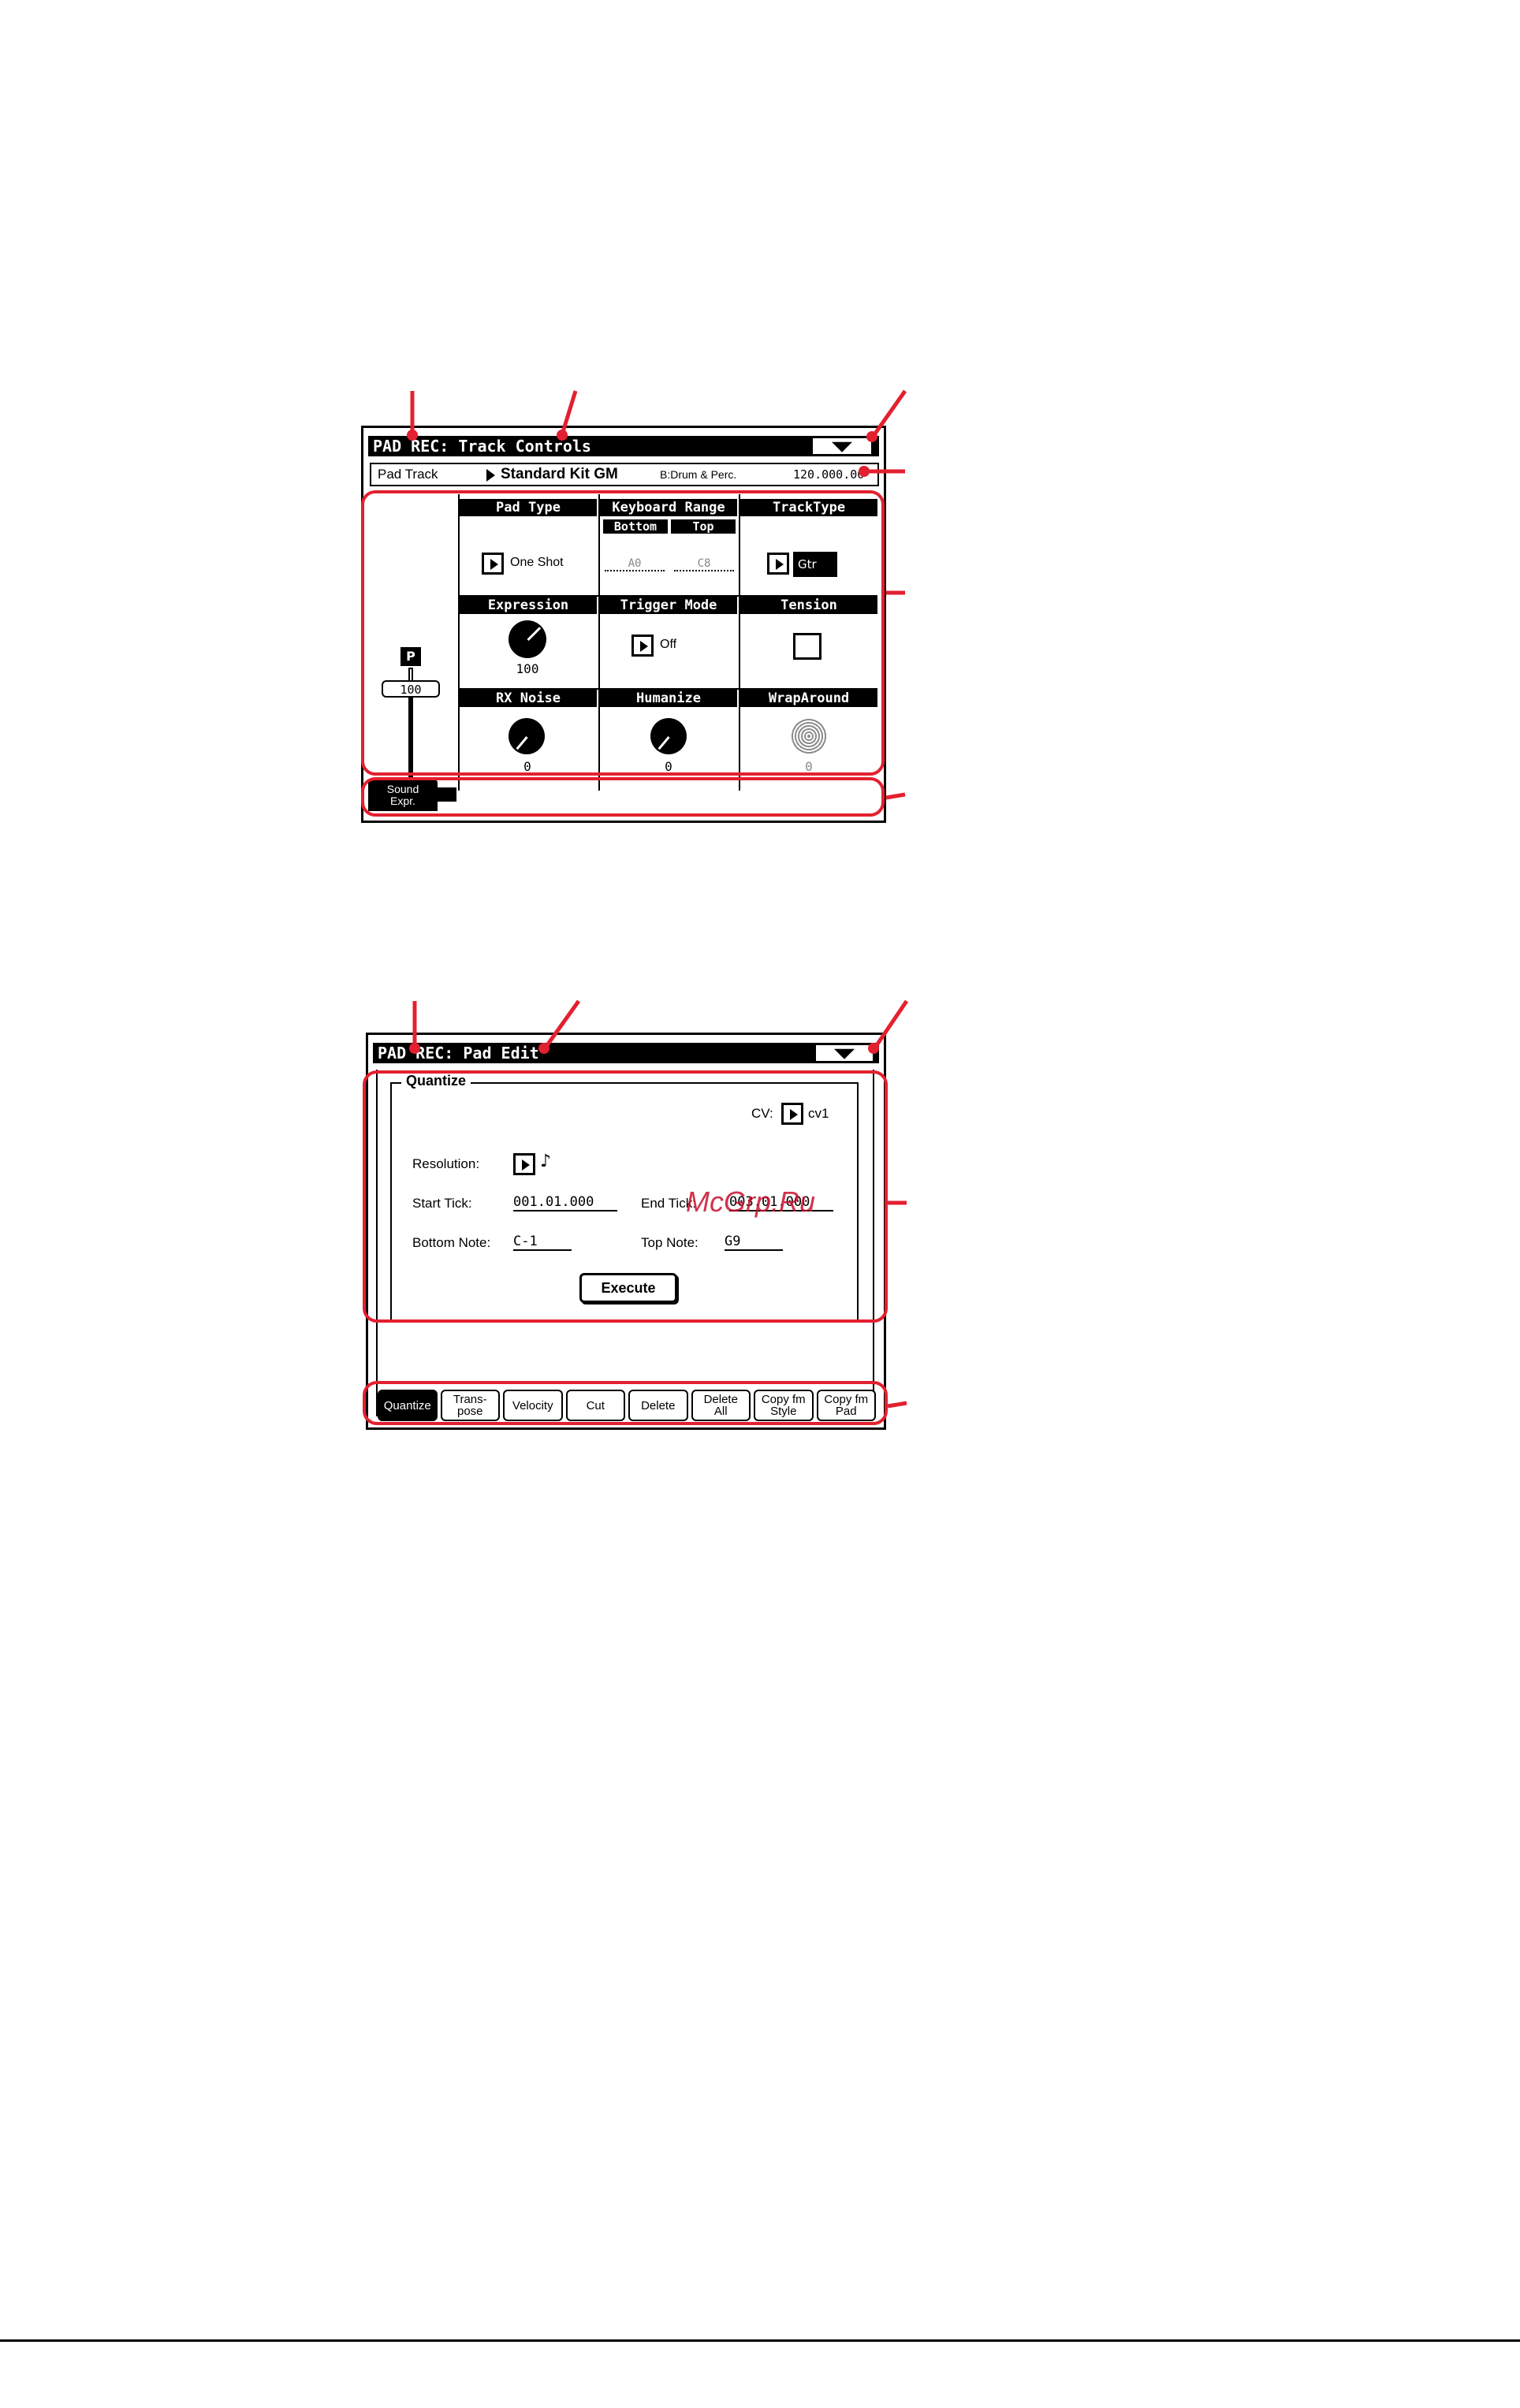  Describe the element at coordinates (659, 1204) in the screenshot. I see `callout-lines-screen2` at that location.